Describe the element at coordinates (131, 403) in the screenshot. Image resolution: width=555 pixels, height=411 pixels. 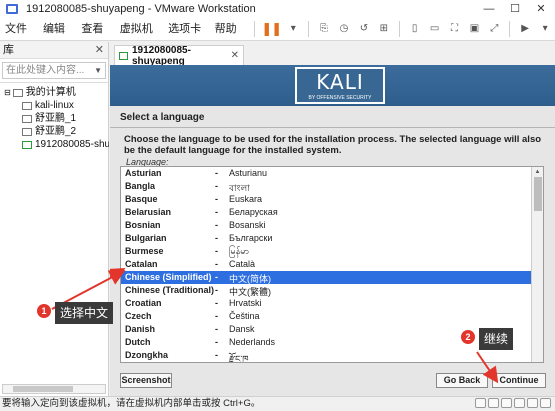
I see `status-text: 要将输入定向到该虚拟机，请在虚拟机内部单击或按 Ctrl+G。` at that location.